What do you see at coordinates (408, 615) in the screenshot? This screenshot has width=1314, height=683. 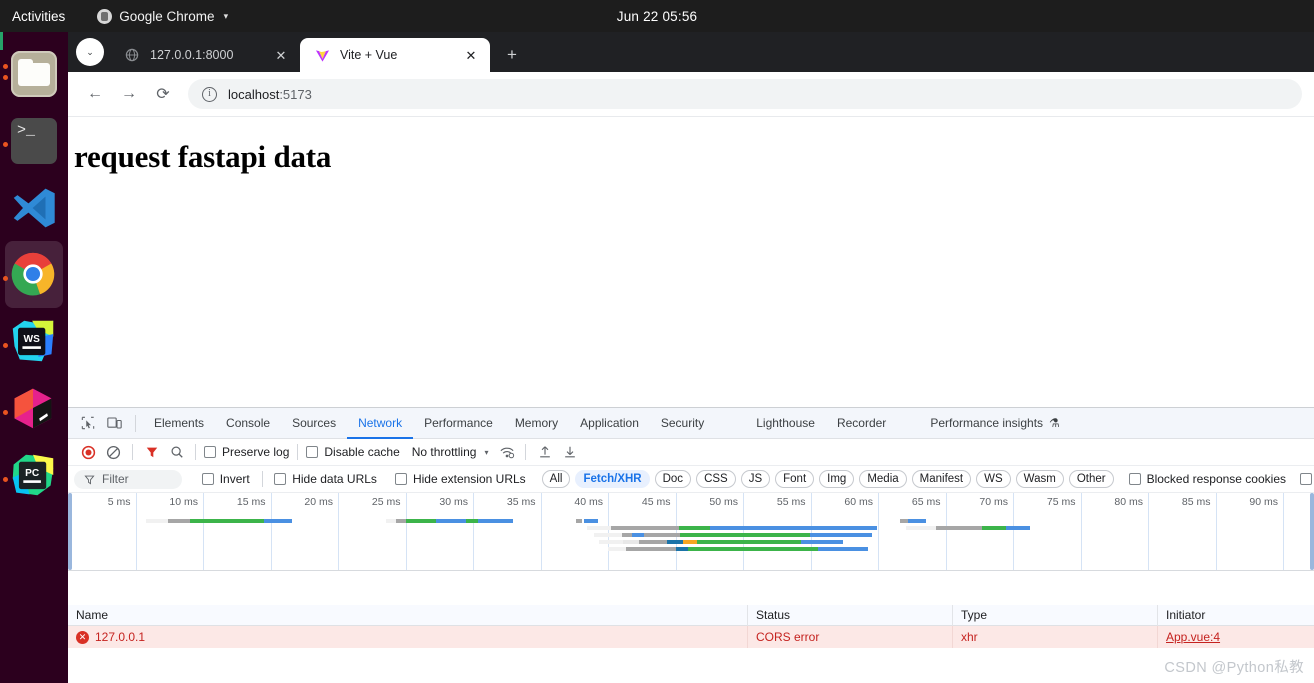 I see `column-header-name: Name` at bounding box center [408, 615].